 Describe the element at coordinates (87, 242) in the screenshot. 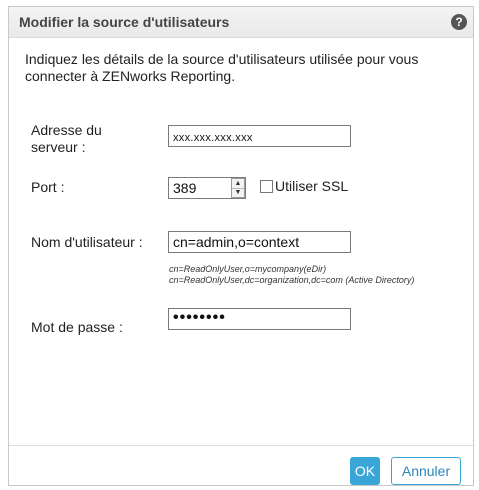

I see `username-label: Nom d'utilisateur :` at that location.